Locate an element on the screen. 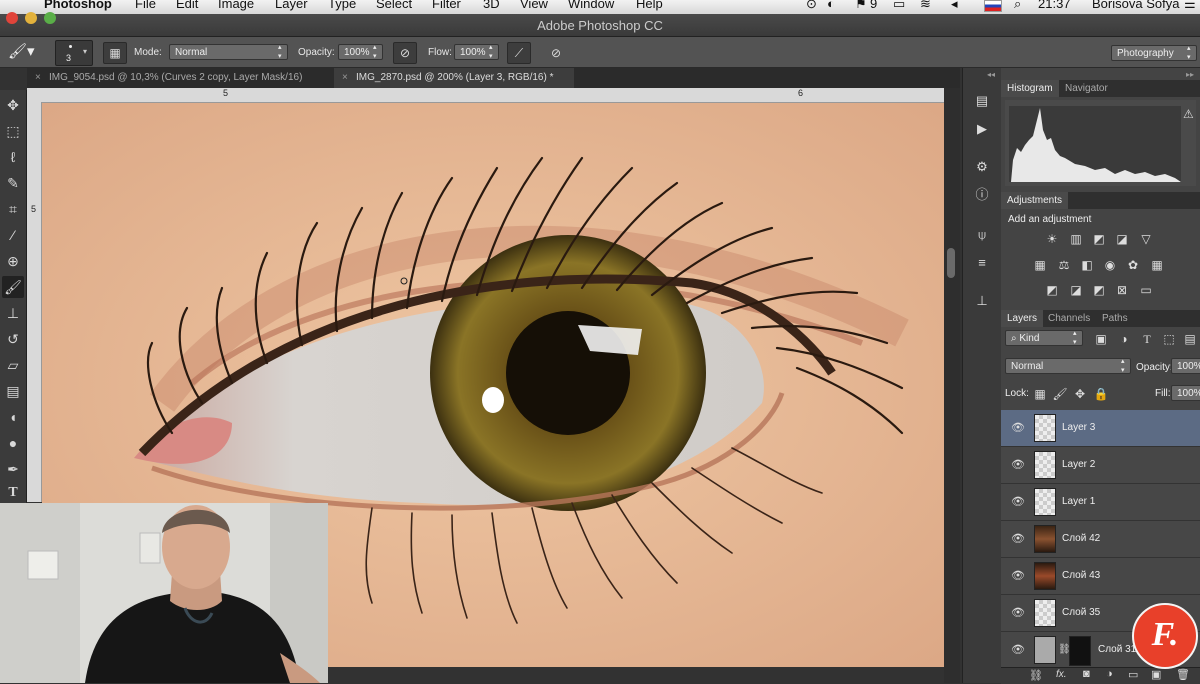 Image resolution: width=1200 pixels, height=684 pixels. tab-adjustments: Adjustments is located at coordinates (1035, 200).